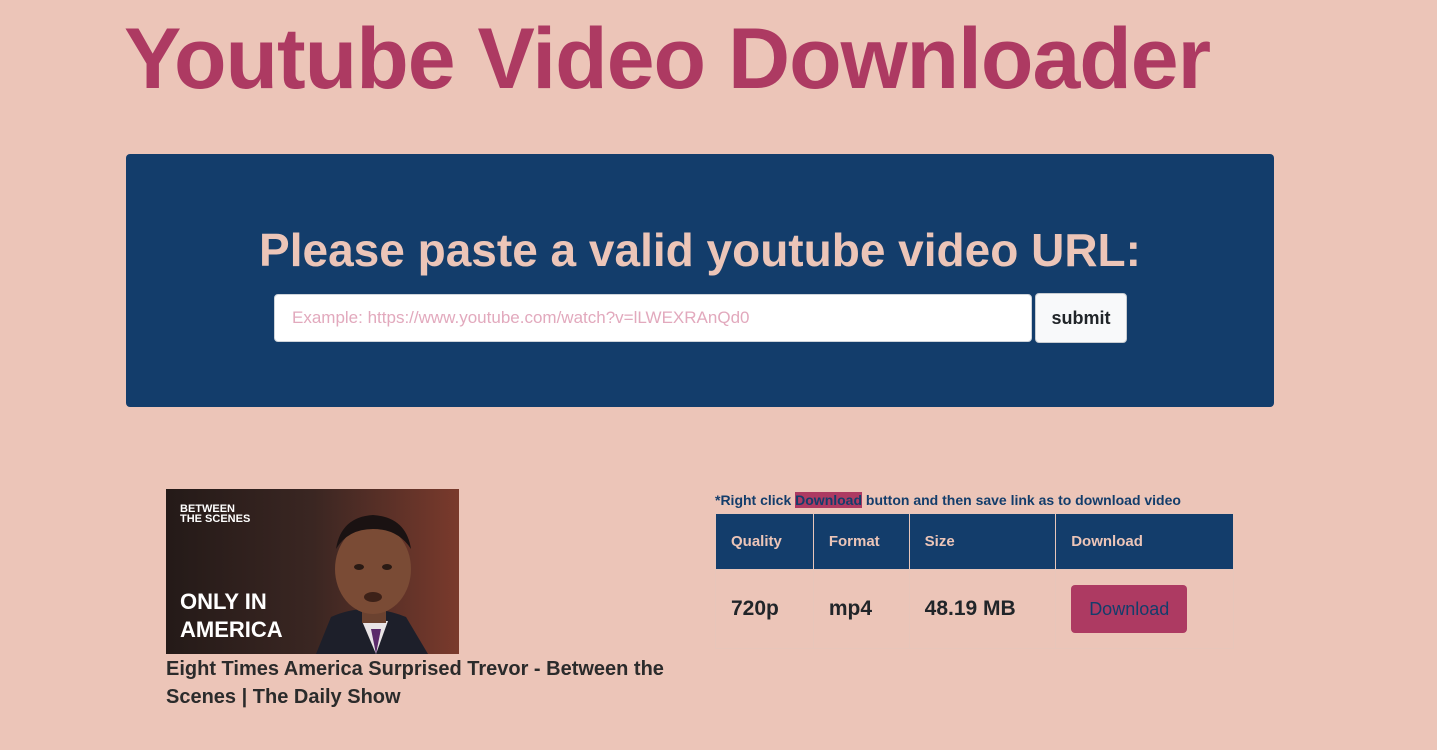  Describe the element at coordinates (861, 541) in the screenshot. I see `column-header-format: Format` at that location.